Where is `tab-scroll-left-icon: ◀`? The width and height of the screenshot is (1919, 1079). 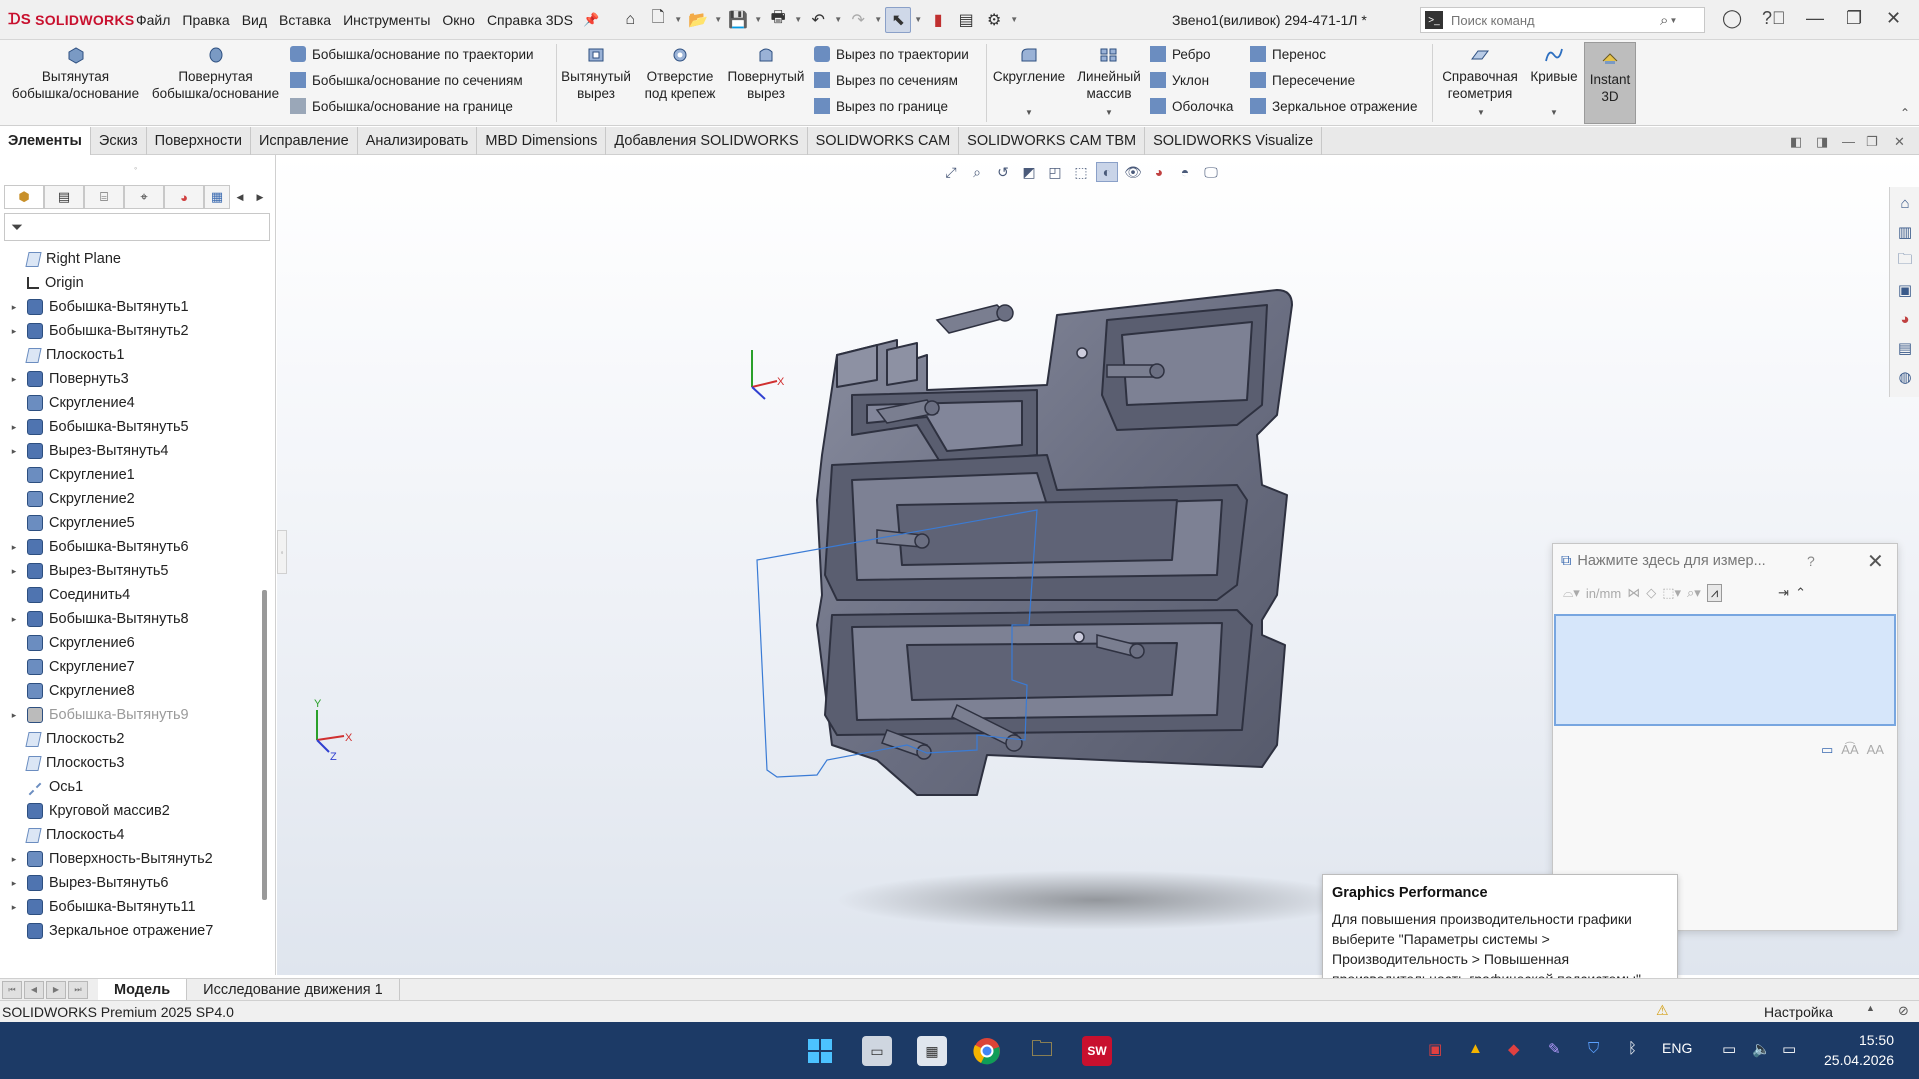 tab-scroll-left-icon: ◀ is located at coordinates (240, 197).